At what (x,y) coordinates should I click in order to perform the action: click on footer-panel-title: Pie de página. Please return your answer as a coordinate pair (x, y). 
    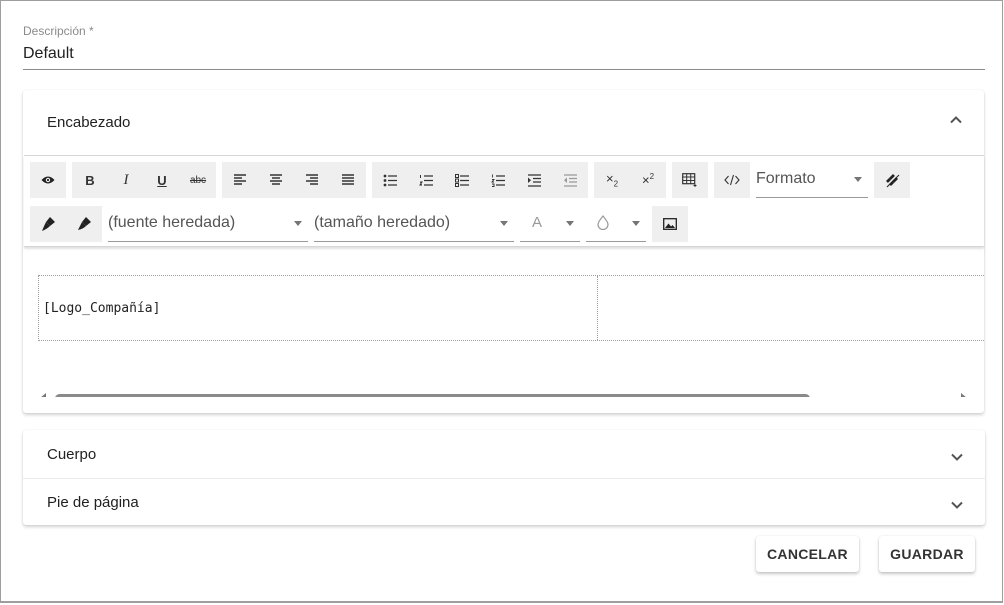
    Looking at the image, I should click on (93, 502).